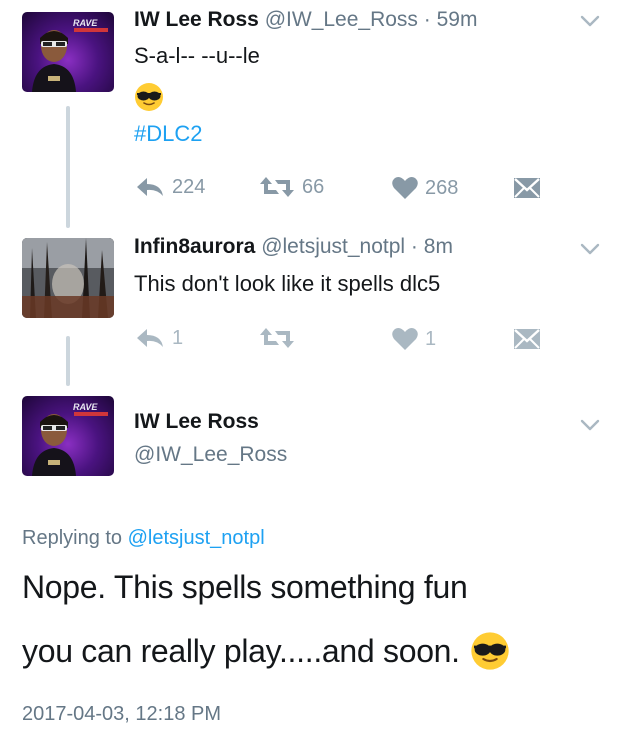 This screenshot has height=750, width=620. I want to click on tweet-text-line-1: Nope. This spells something fun, so click(245, 587).